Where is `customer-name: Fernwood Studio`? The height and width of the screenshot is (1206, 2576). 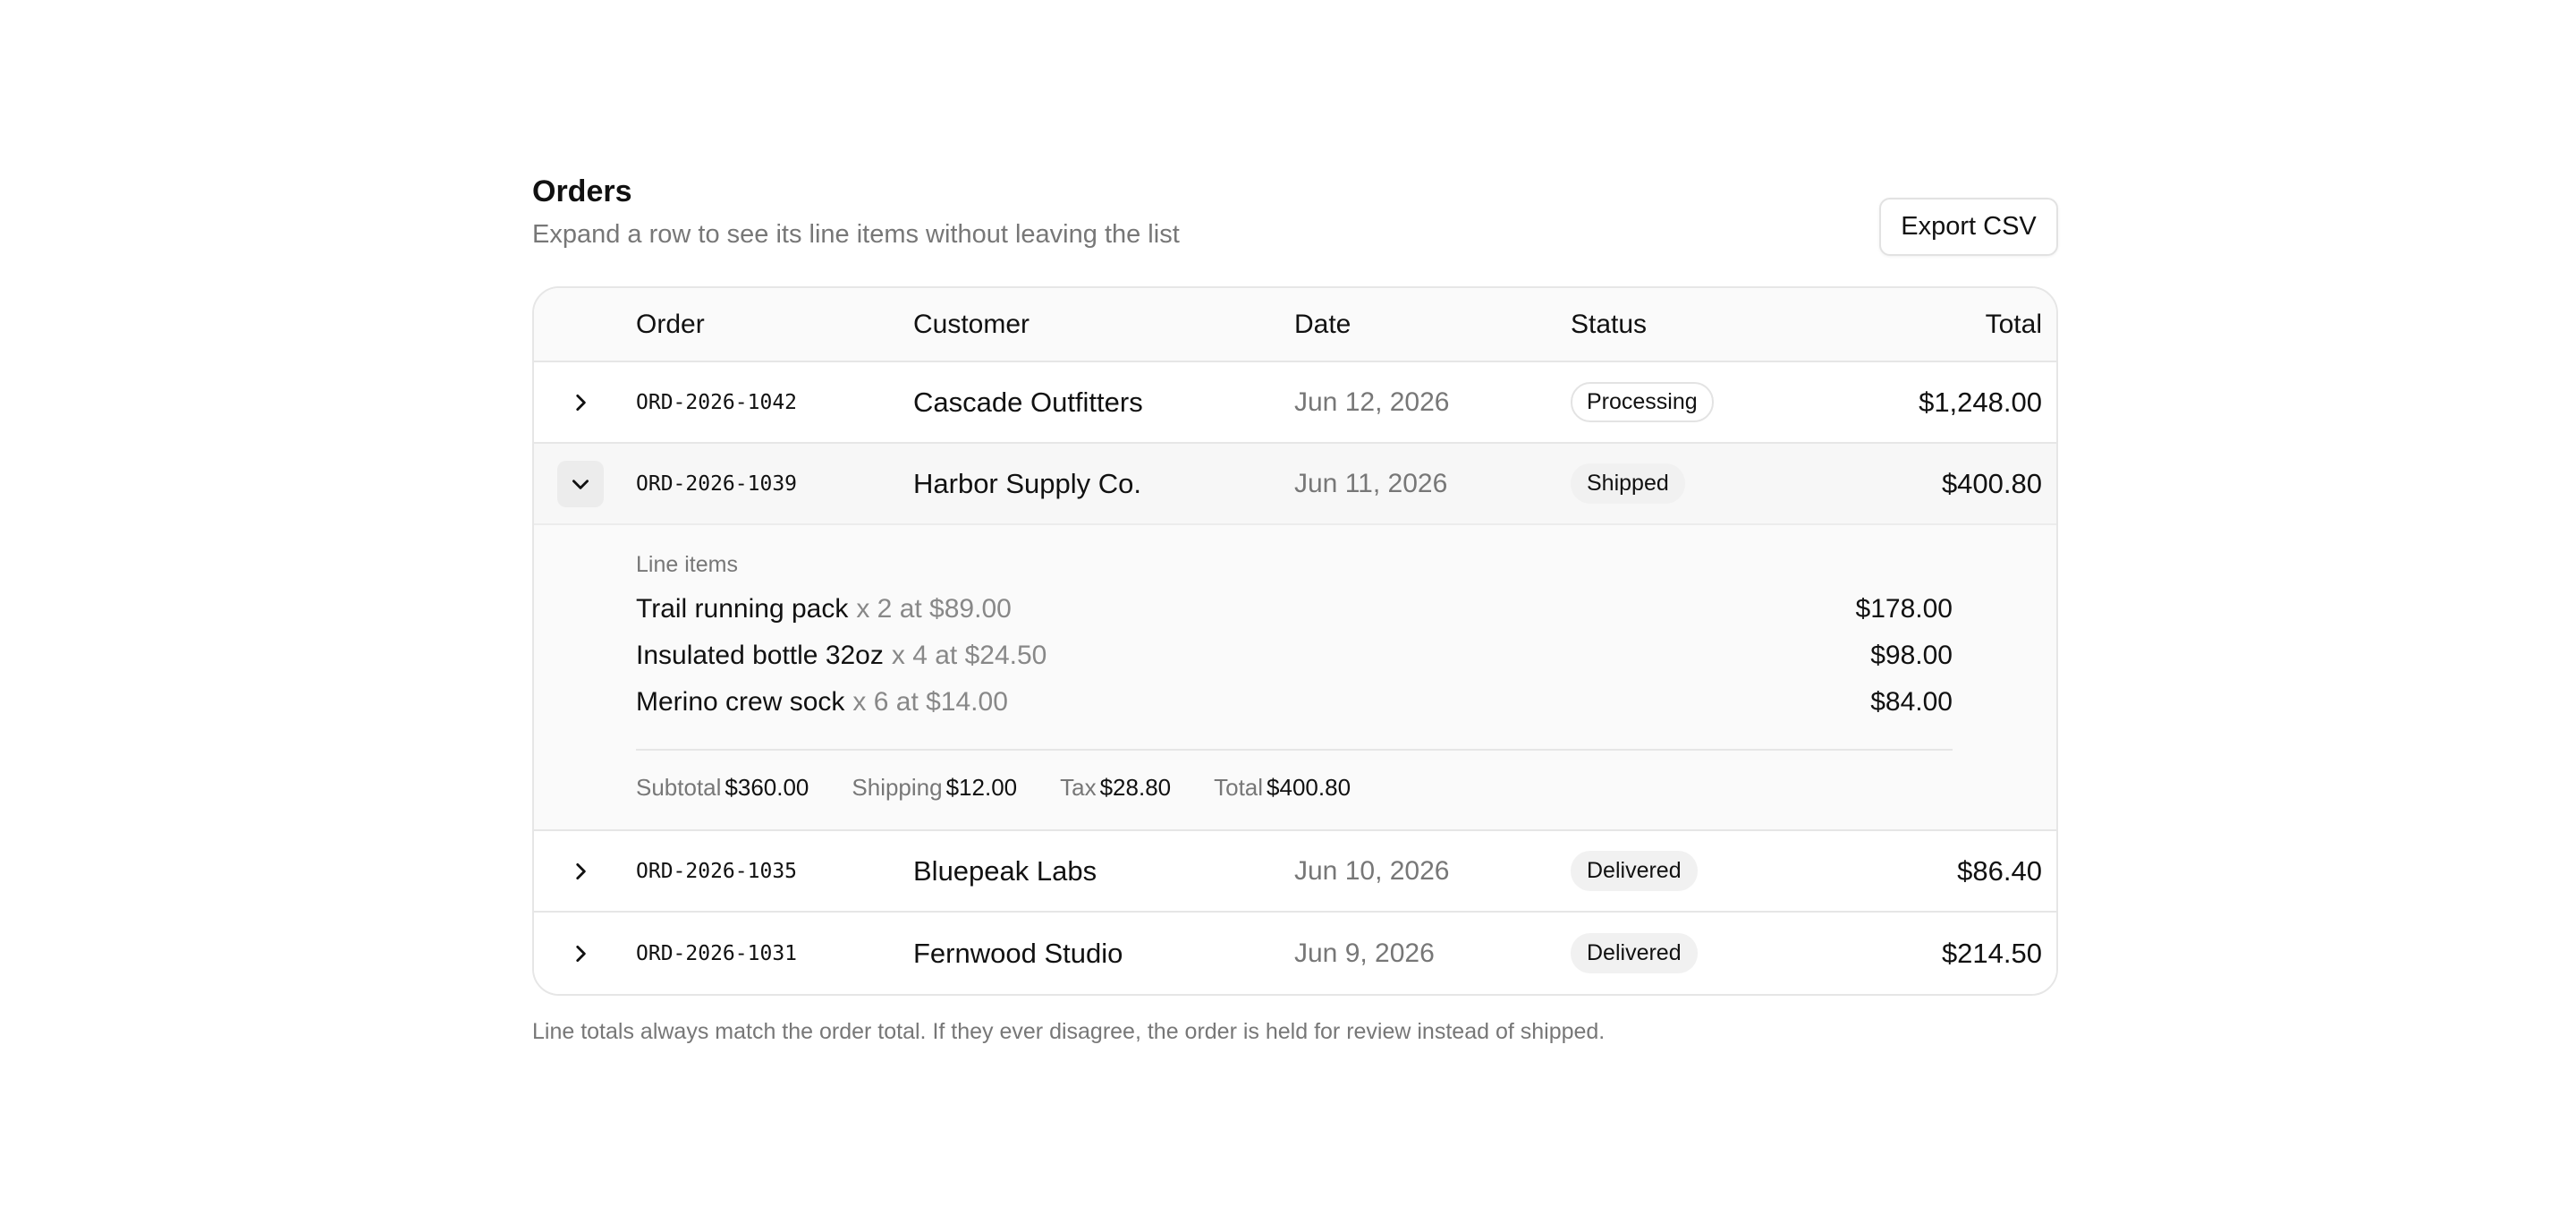 customer-name: Fernwood Studio is located at coordinates (1018, 953).